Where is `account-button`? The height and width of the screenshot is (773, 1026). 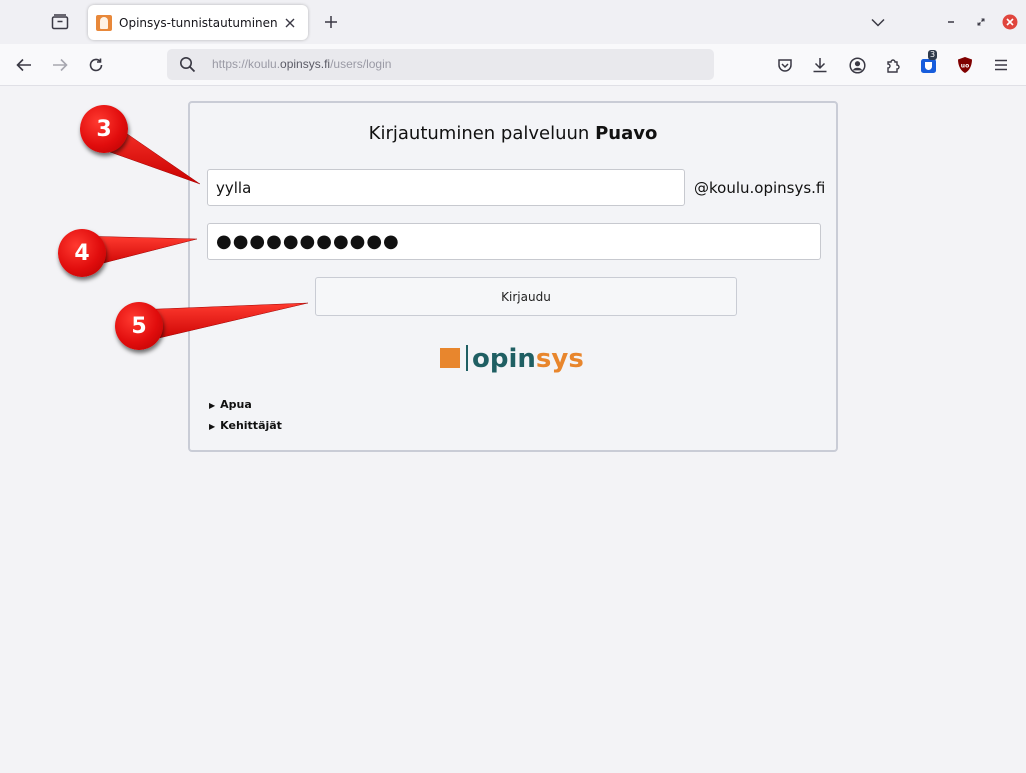 account-button is located at coordinates (857, 65).